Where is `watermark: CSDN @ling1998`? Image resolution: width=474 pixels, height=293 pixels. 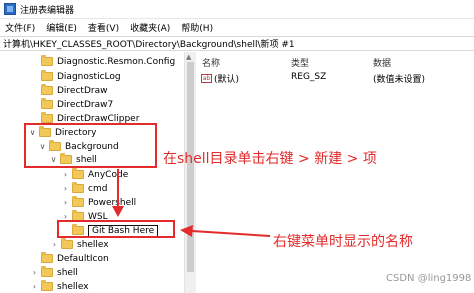 watermark: CSDN @ling1998 is located at coordinates (429, 278).